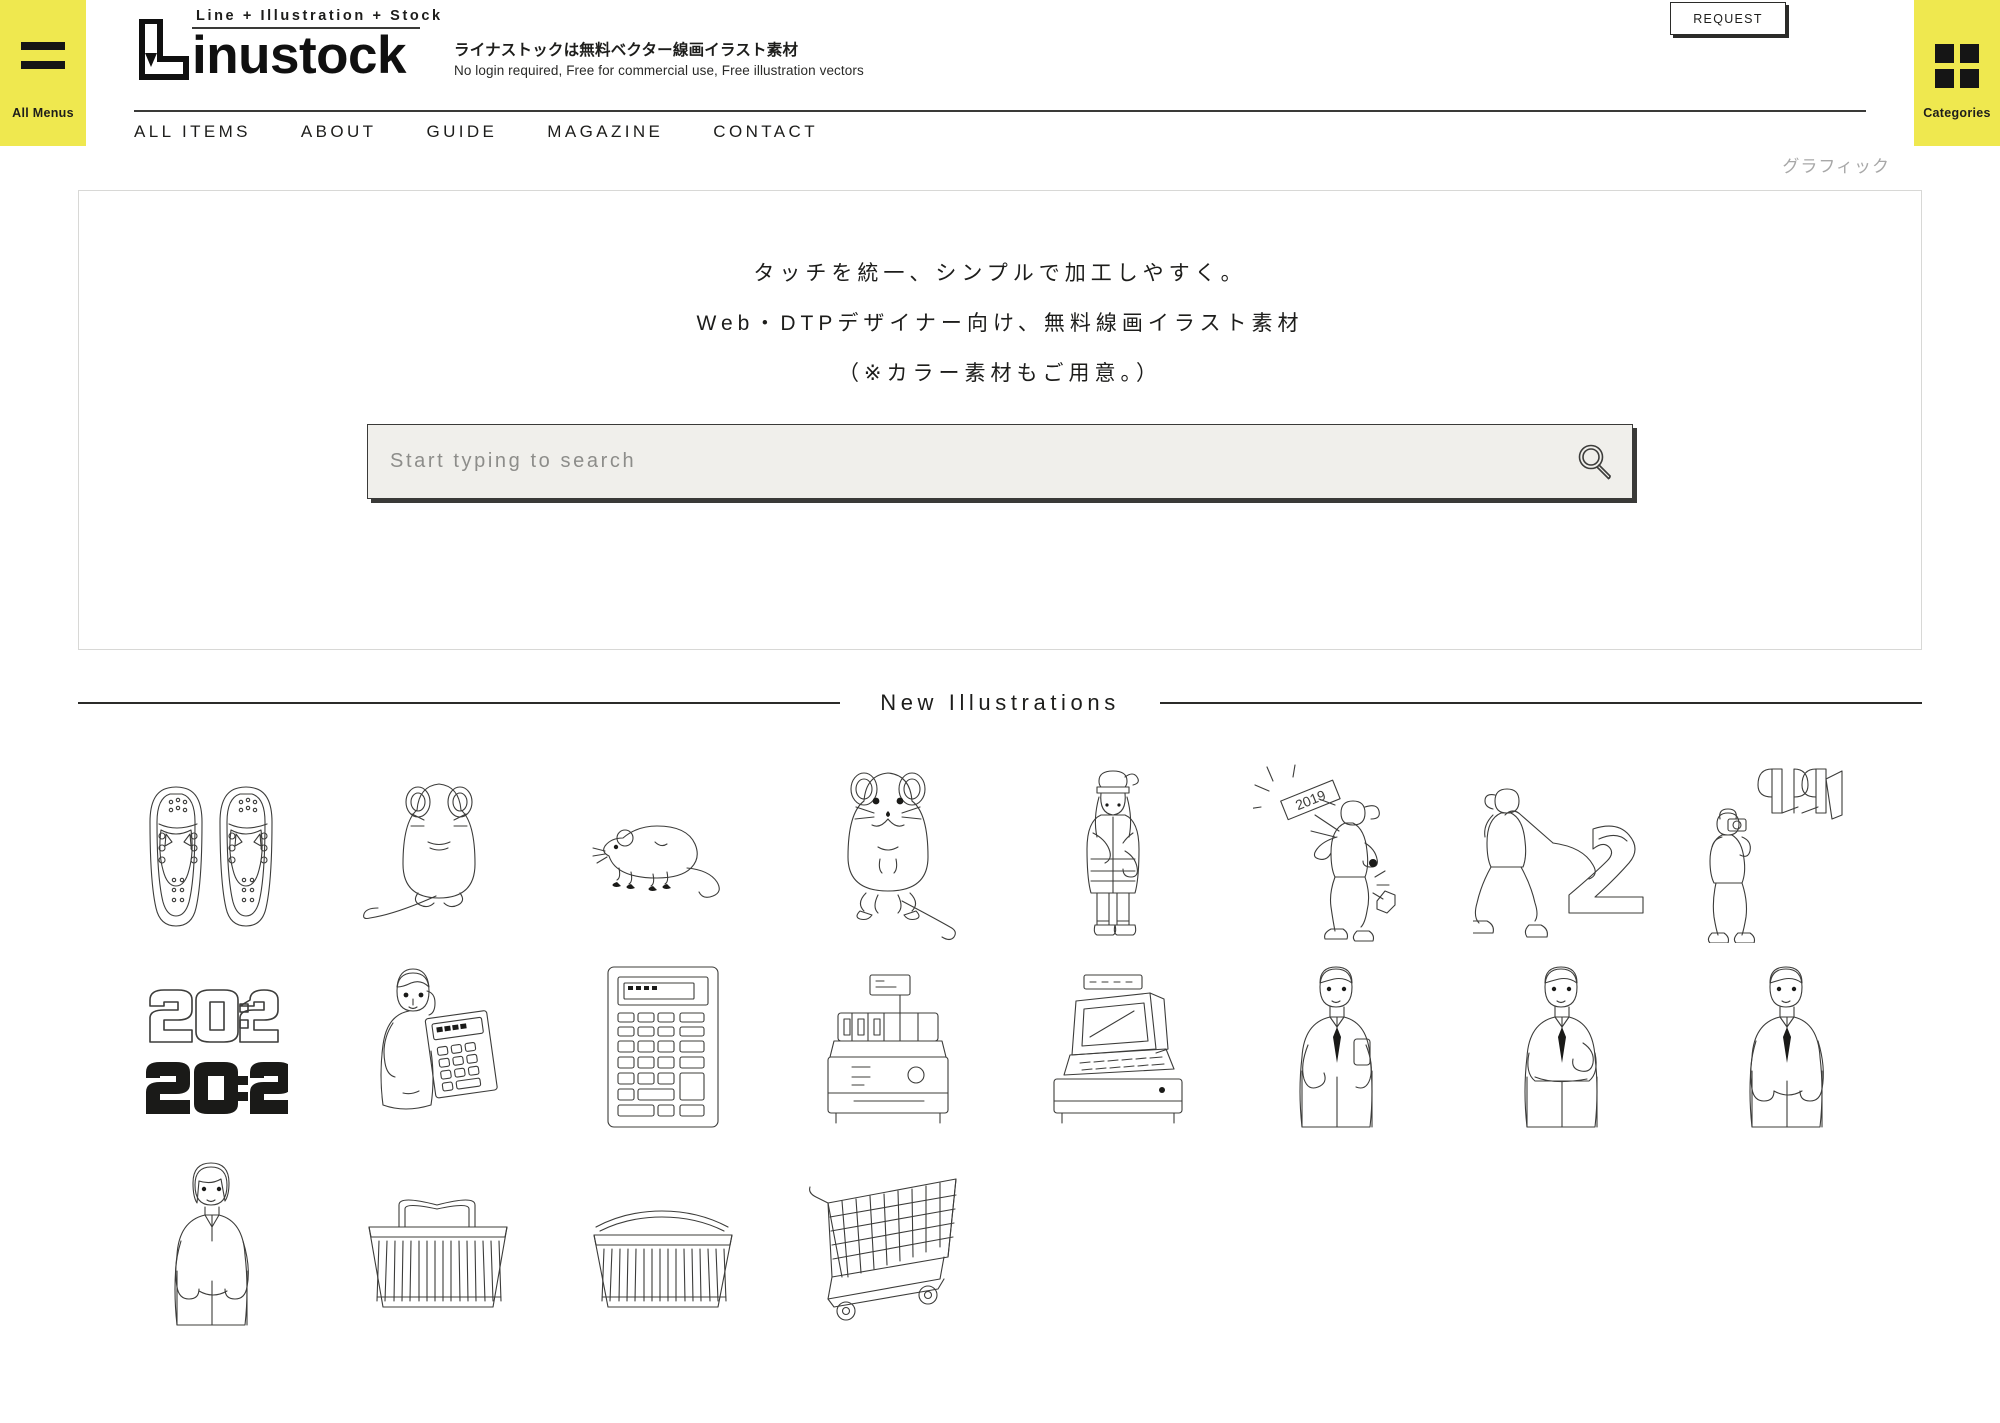 The width and height of the screenshot is (2000, 1423). I want to click on illustration-item-cash-register-pos, so click(1112, 1051).